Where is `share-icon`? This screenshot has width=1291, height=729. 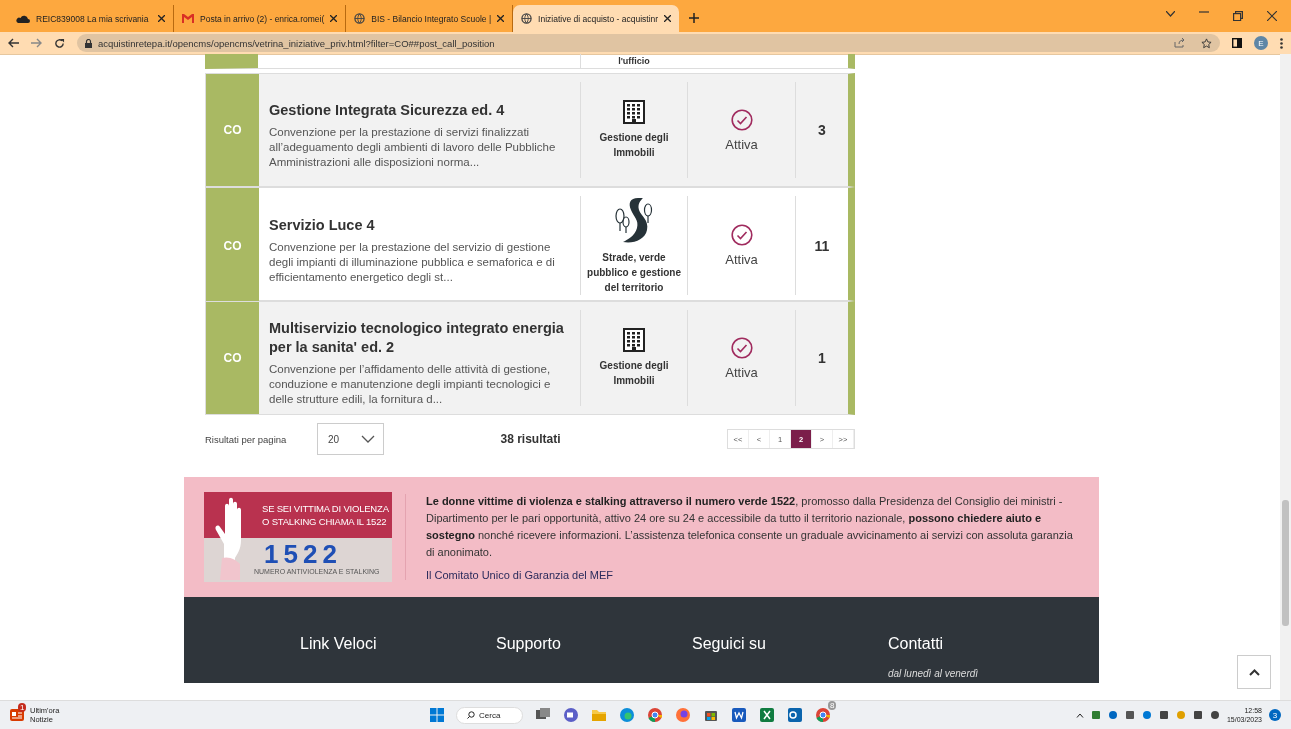
share-icon is located at coordinates (1179, 43).